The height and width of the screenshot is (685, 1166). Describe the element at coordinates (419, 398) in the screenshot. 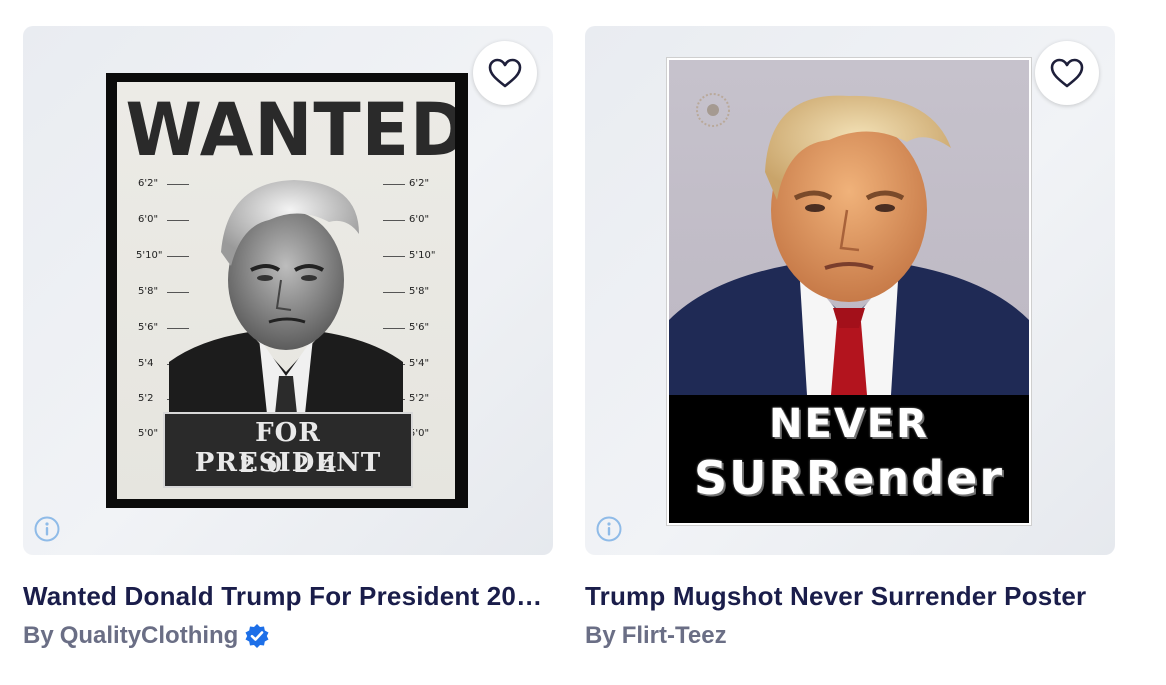

I see `height-label-right: 5'2"` at that location.